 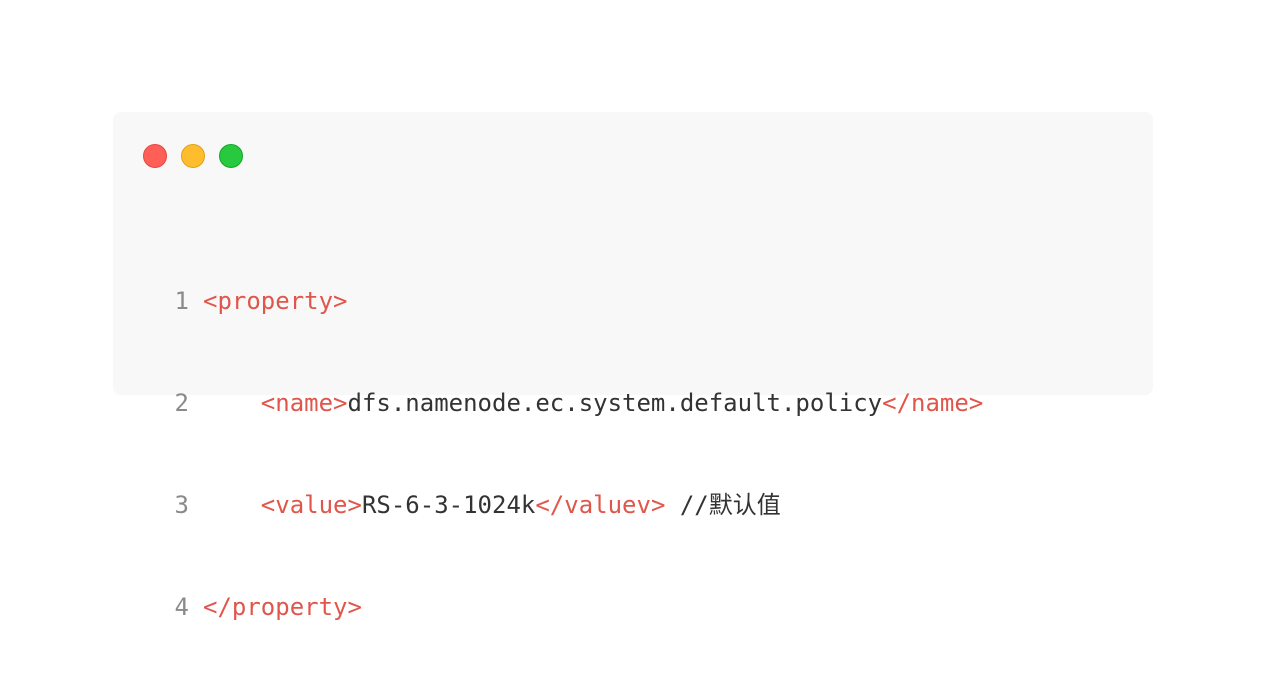 I want to click on minimize-dot-icon, so click(x=193, y=156).